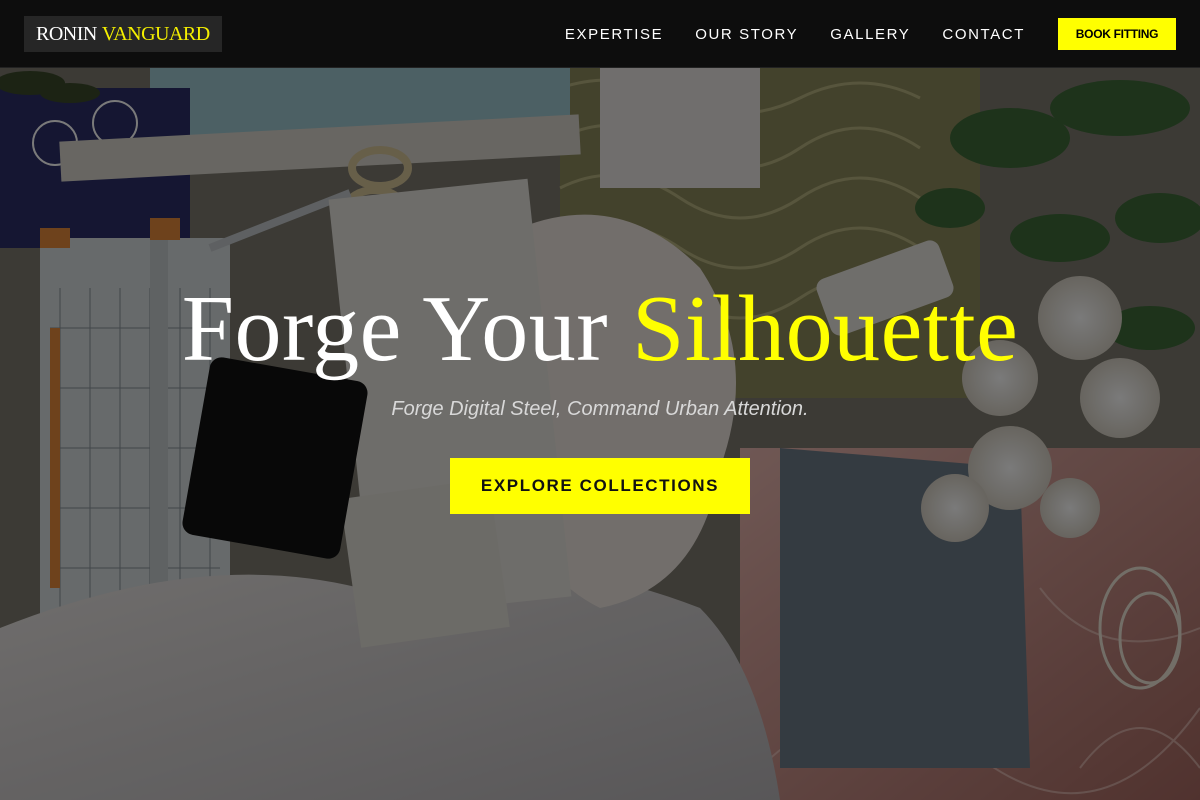  What do you see at coordinates (155, 33) in the screenshot?
I see `brand-name-accent: VANGUARD` at bounding box center [155, 33].